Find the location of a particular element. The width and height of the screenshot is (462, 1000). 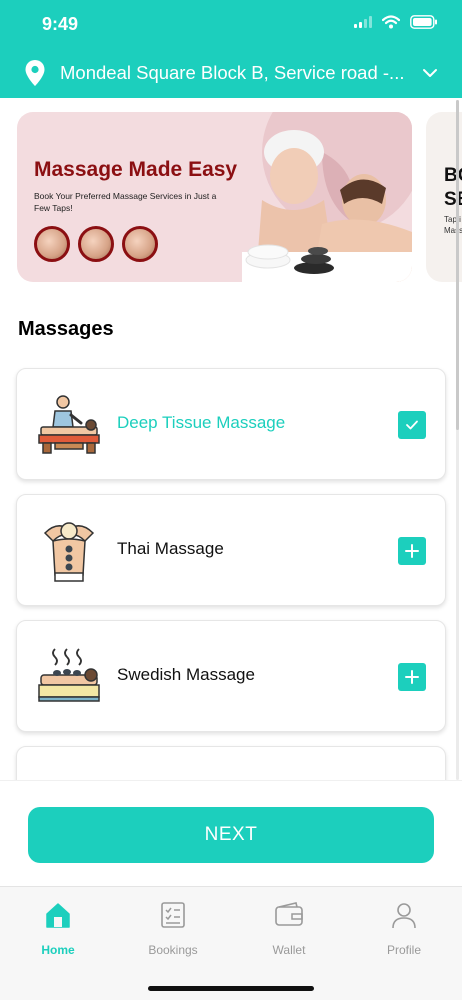

massage-card-thai: Thai Massage is located at coordinates (231, 550).